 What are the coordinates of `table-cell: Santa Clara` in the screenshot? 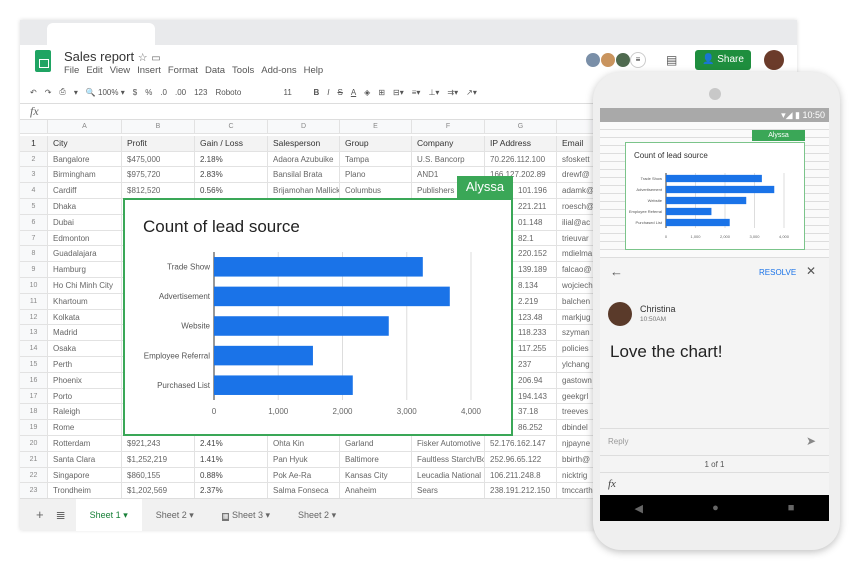 It's located at (85, 459).